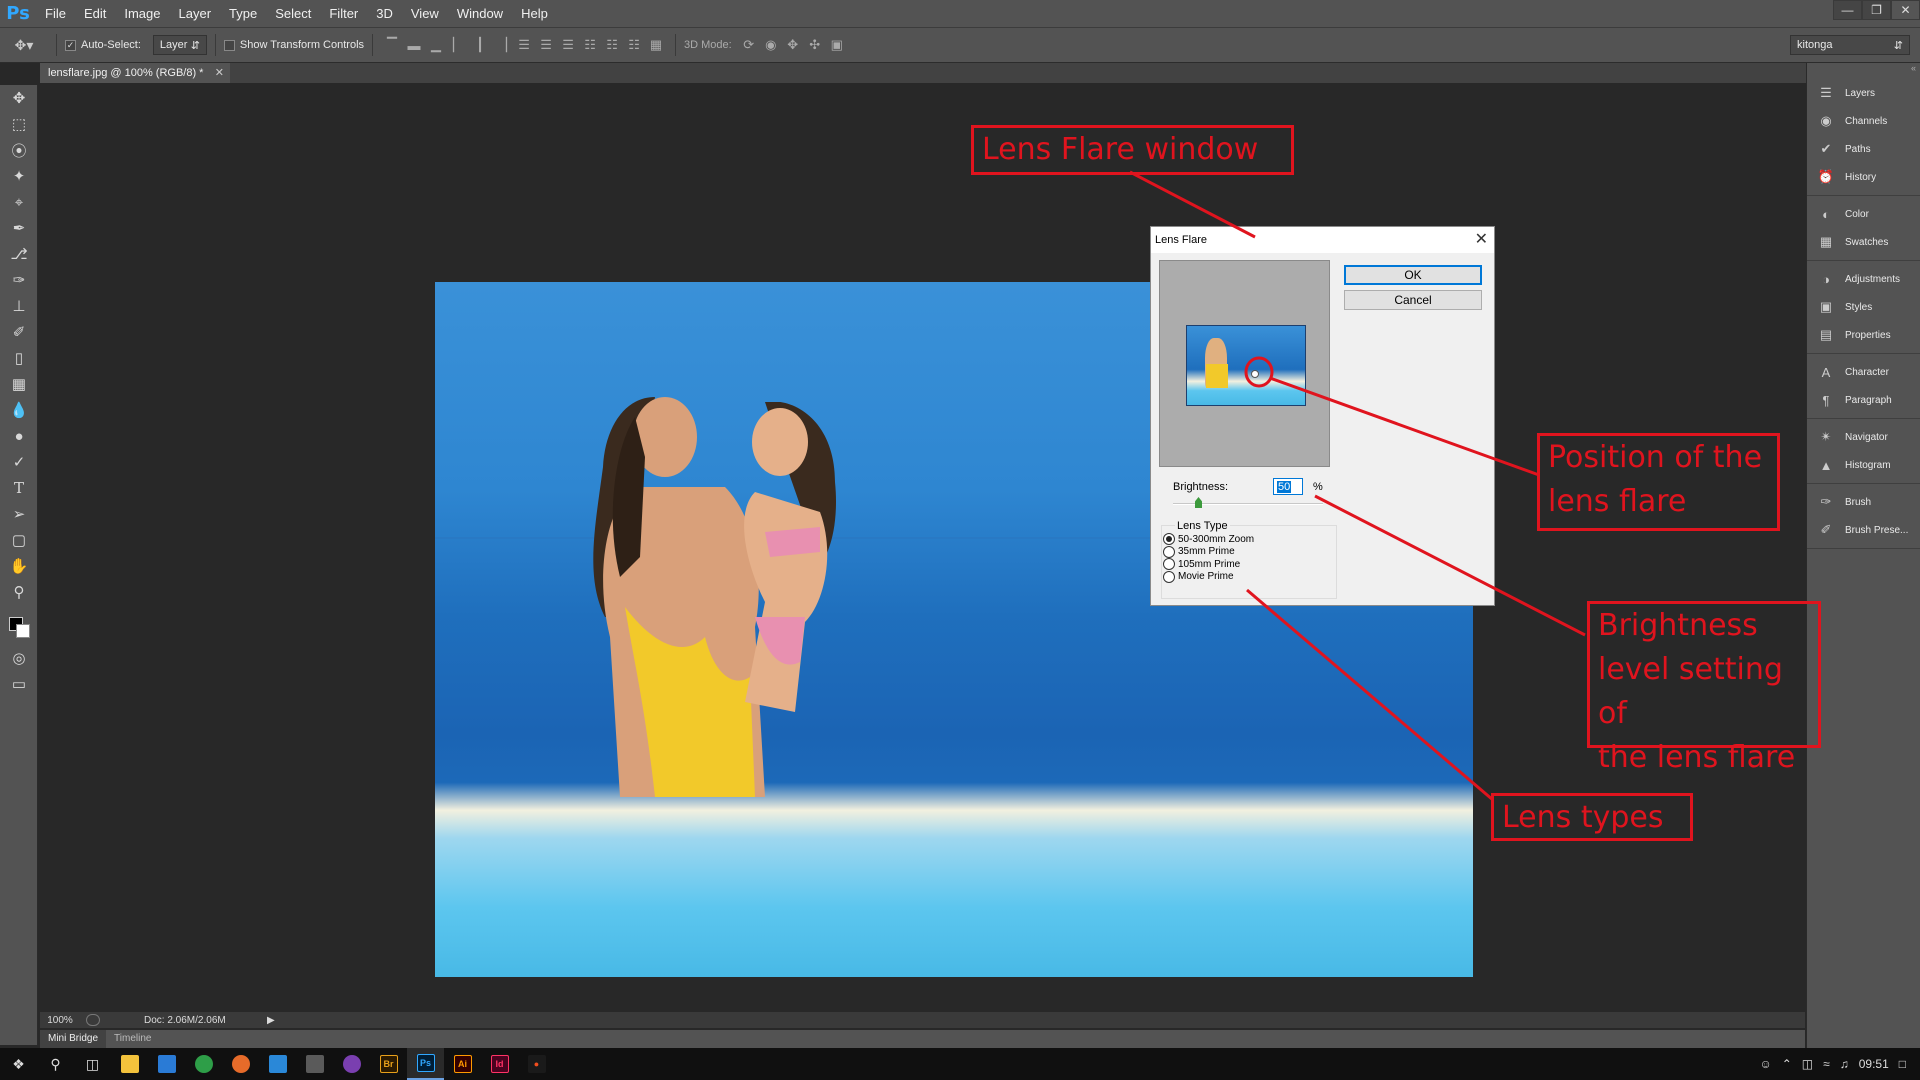  I want to click on menu-type: Type, so click(243, 13).